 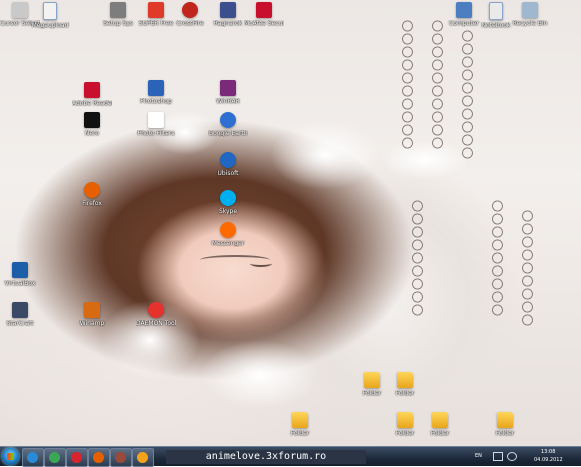 I want to click on crossfire-icon, so click(x=190, y=10).